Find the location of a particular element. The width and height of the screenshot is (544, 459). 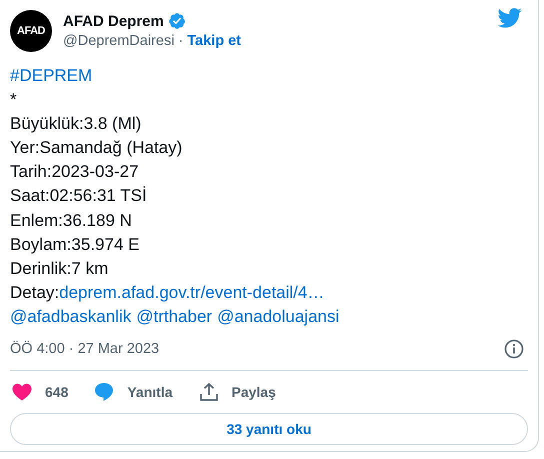

tweet-text-line: Tarih:2023-03-27 is located at coordinates (74, 172).